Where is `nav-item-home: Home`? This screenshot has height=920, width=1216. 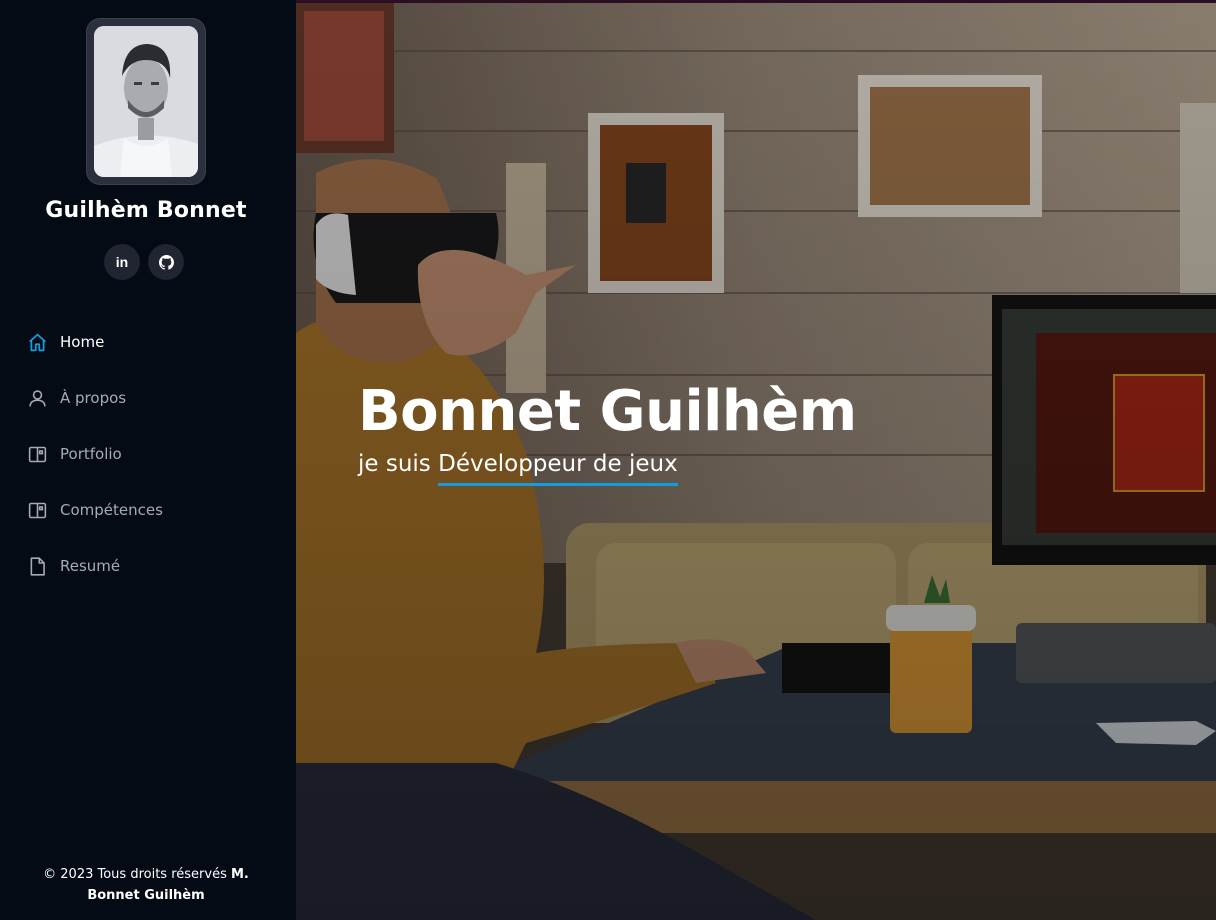
nav-item-home: Home is located at coordinates (151, 342).